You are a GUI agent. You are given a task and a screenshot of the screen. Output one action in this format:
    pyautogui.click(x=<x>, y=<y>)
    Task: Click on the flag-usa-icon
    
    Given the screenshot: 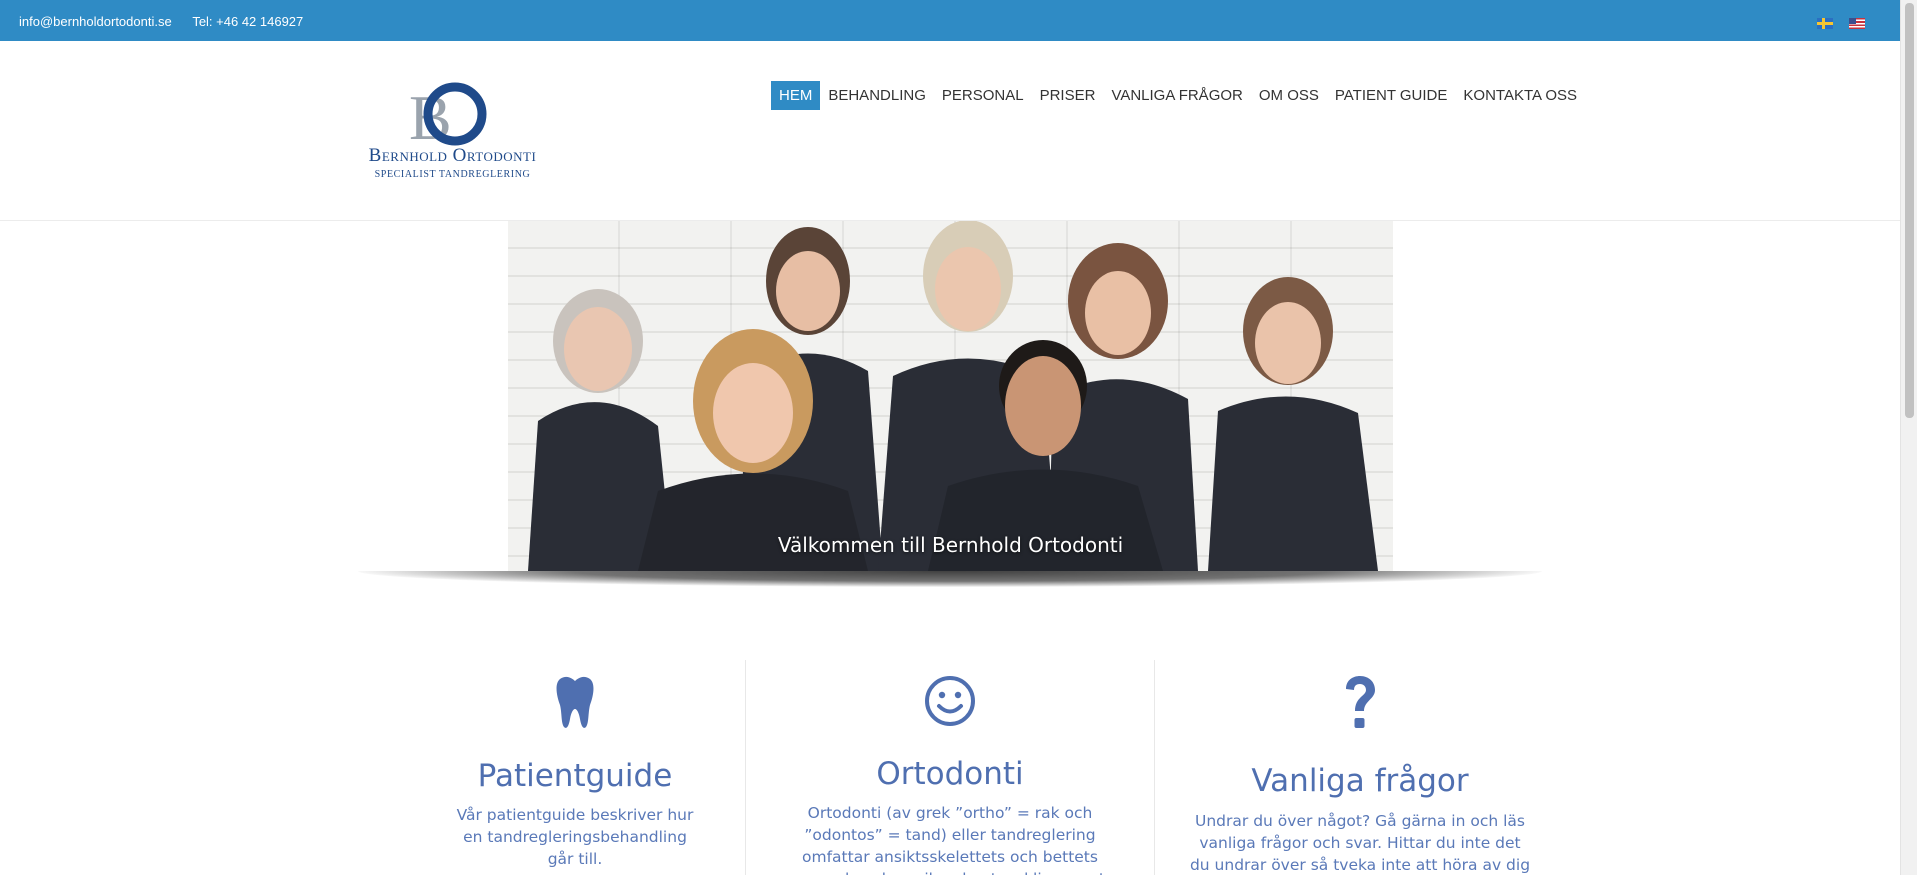 What is the action you would take?
    pyautogui.click(x=1857, y=23)
    